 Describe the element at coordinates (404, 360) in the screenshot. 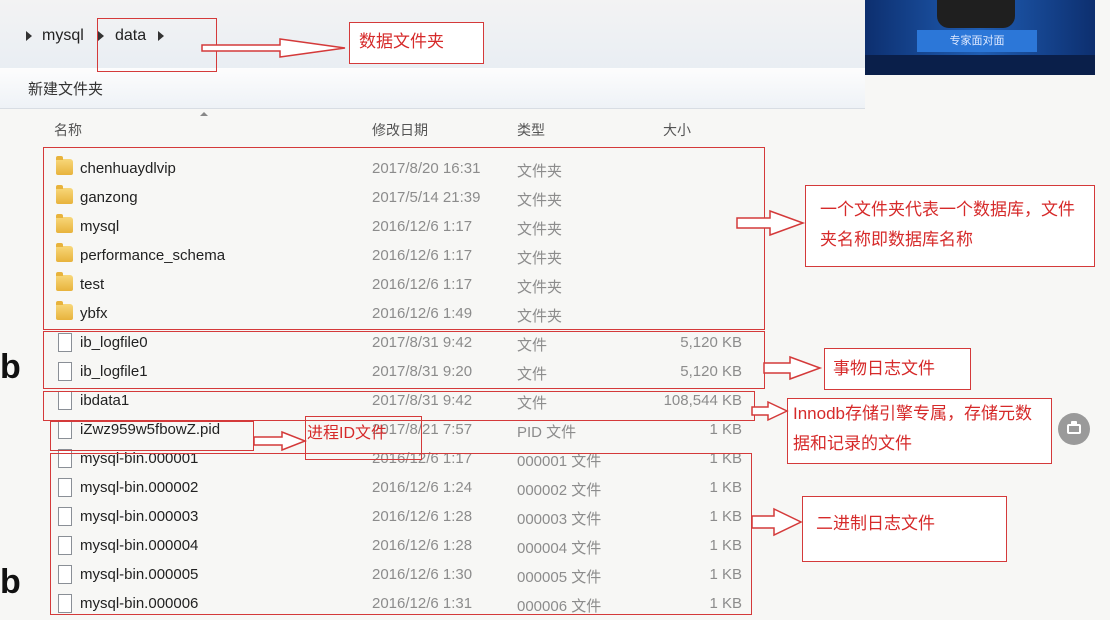

I see `transaction-log-highlight` at that location.